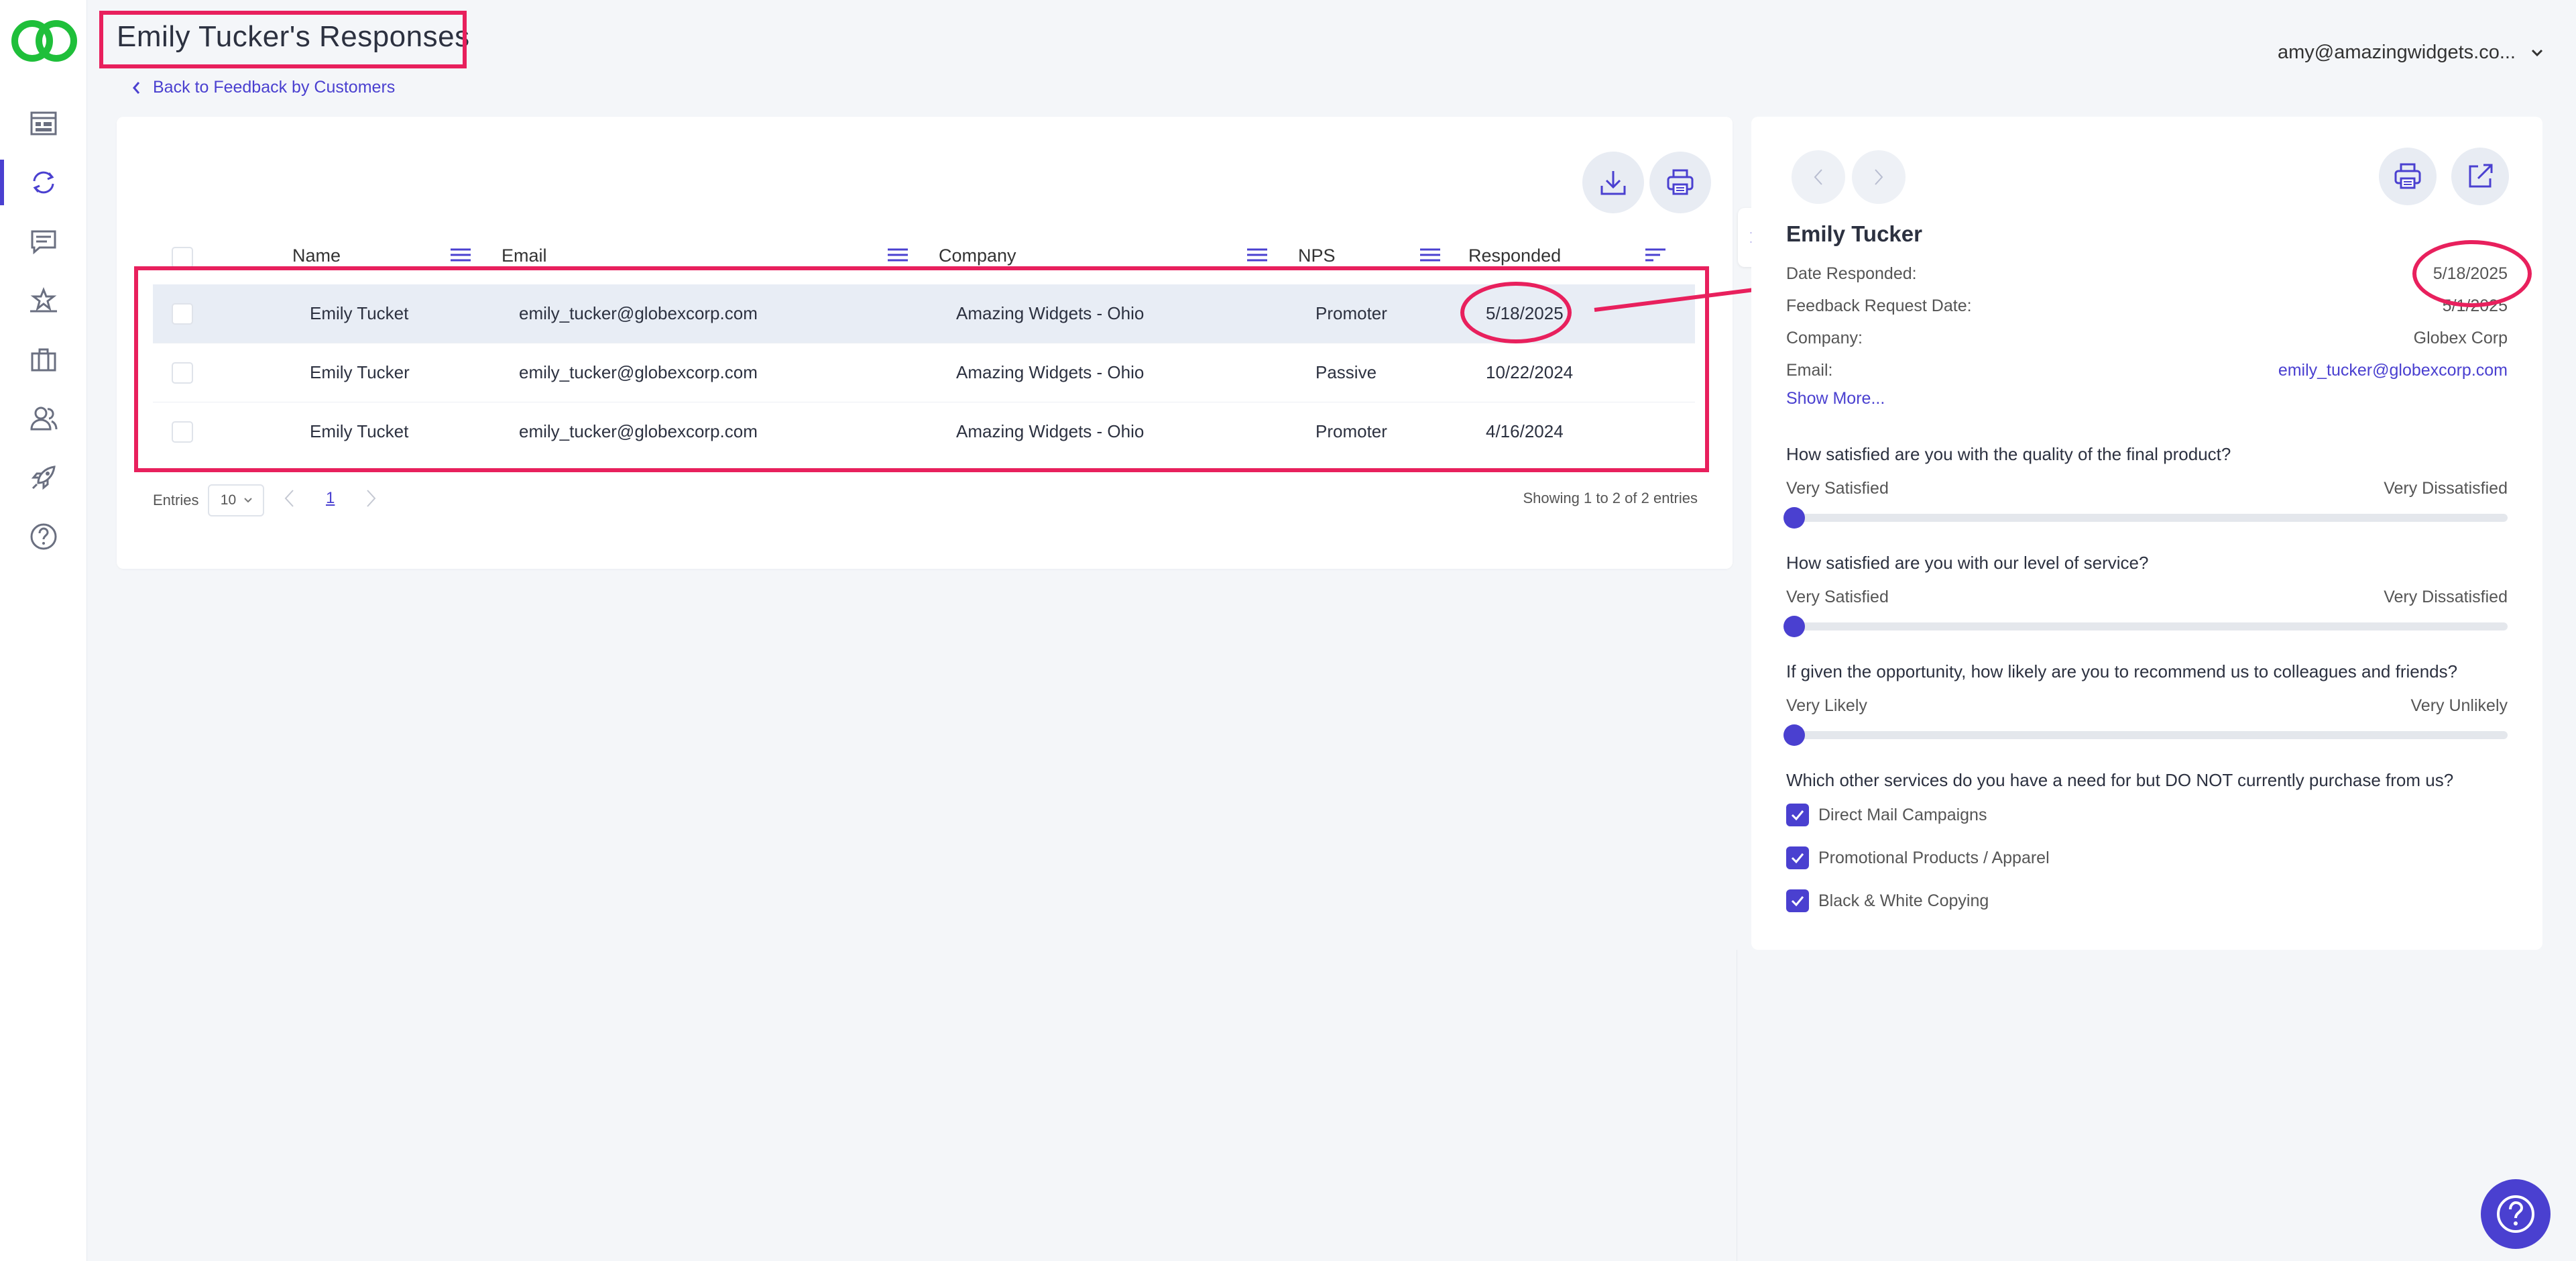  What do you see at coordinates (1851, 273) in the screenshot?
I see `field-label: Date Responded:` at bounding box center [1851, 273].